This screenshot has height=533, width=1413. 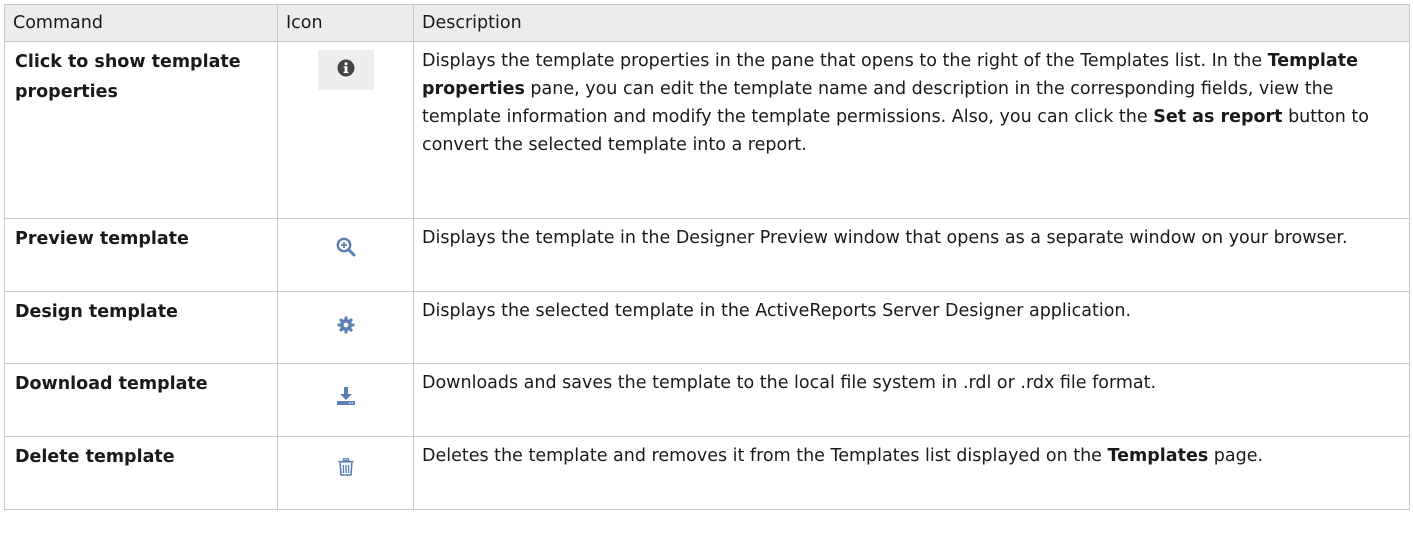 I want to click on command-name: Delete template, so click(x=141, y=473).